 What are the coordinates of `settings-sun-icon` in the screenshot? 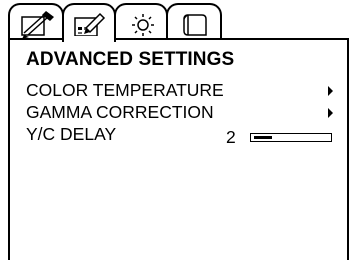 It's located at (143, 25).